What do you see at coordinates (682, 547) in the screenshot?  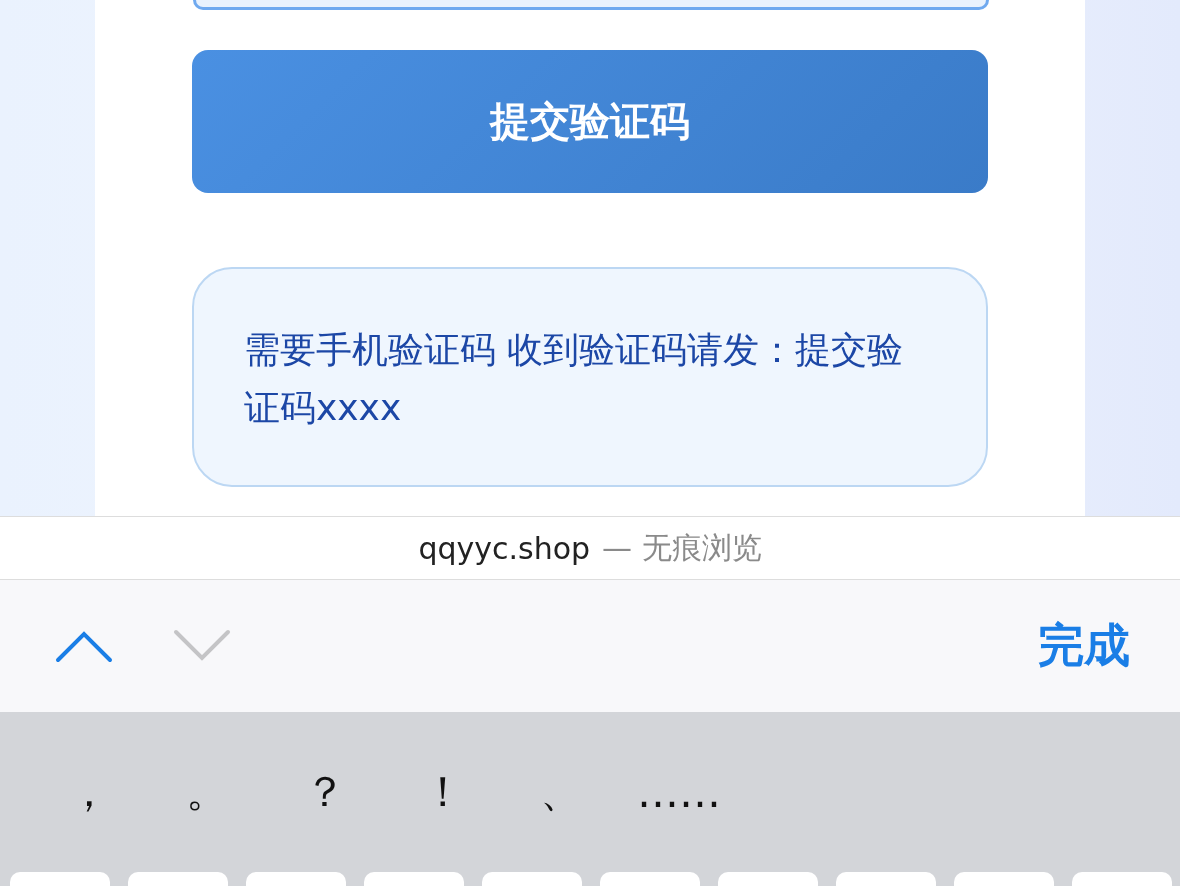 I see `private-mode-label: — 无痕浏览` at bounding box center [682, 547].